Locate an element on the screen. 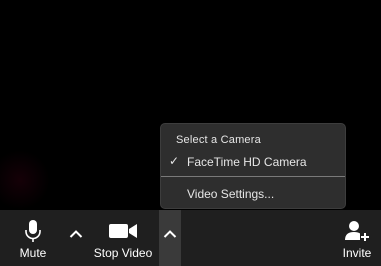 This screenshot has height=266, width=381. camera-option-facetime: ✓ FaceTime HD Camera is located at coordinates (253, 162).